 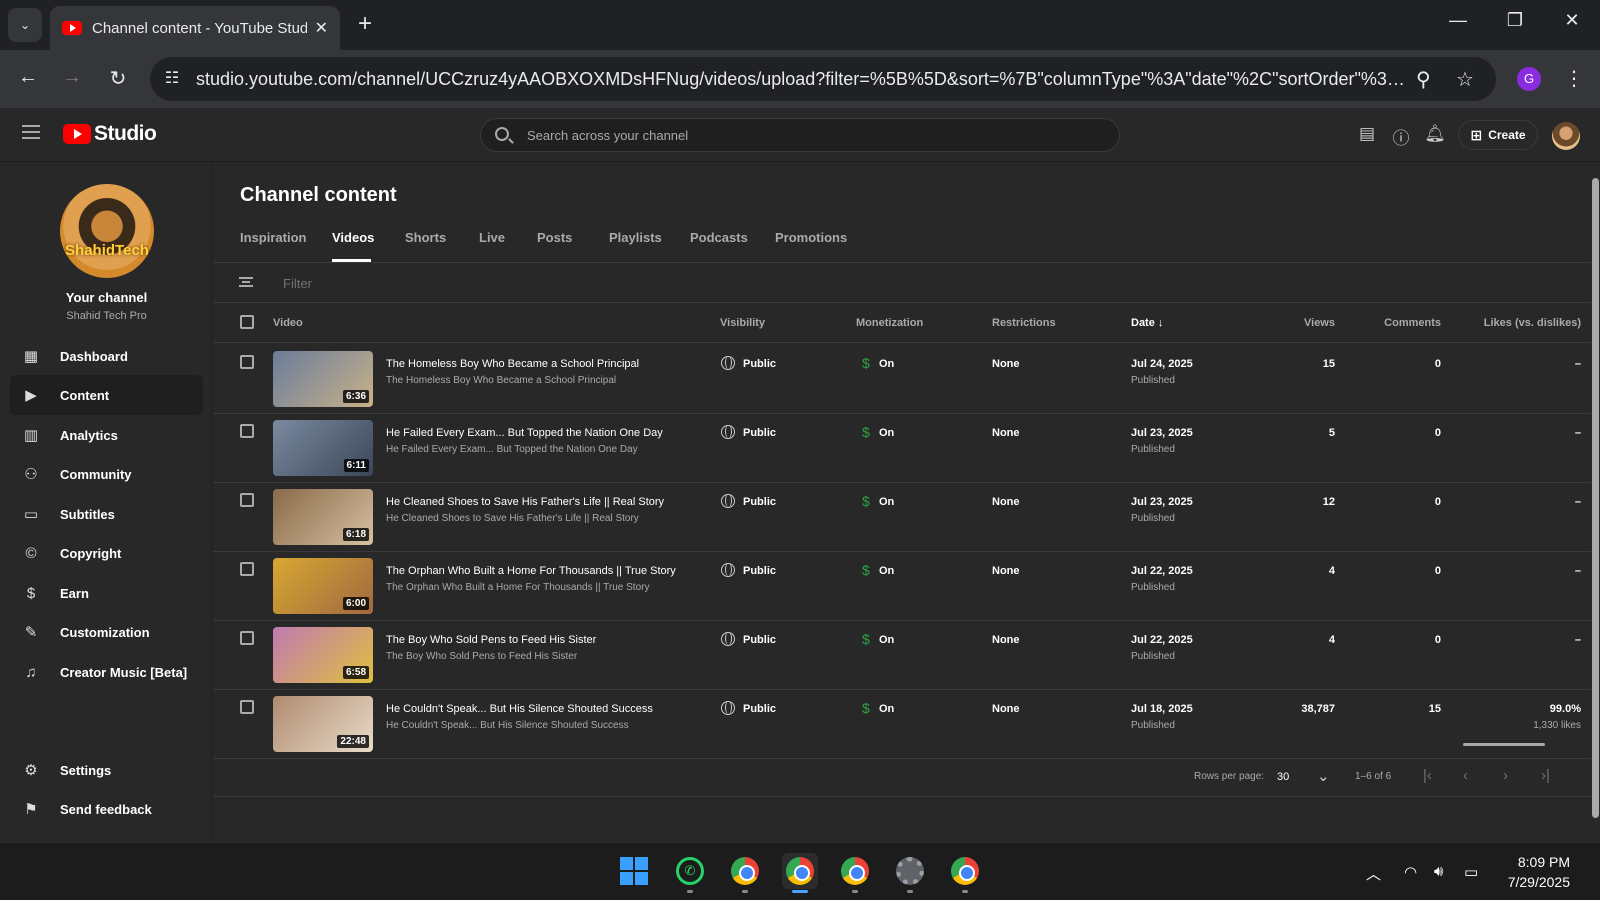 I want to click on sidebar-item-content: ▶ Content, so click(x=106, y=395).